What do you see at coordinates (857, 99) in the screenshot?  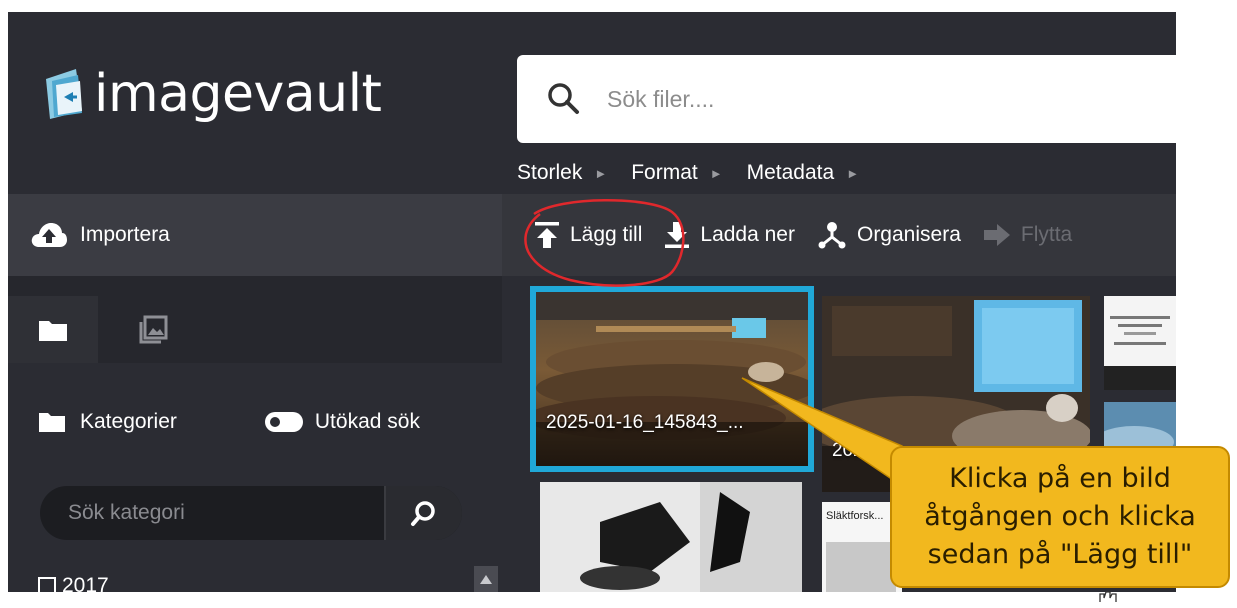 I see `file-search-input` at bounding box center [857, 99].